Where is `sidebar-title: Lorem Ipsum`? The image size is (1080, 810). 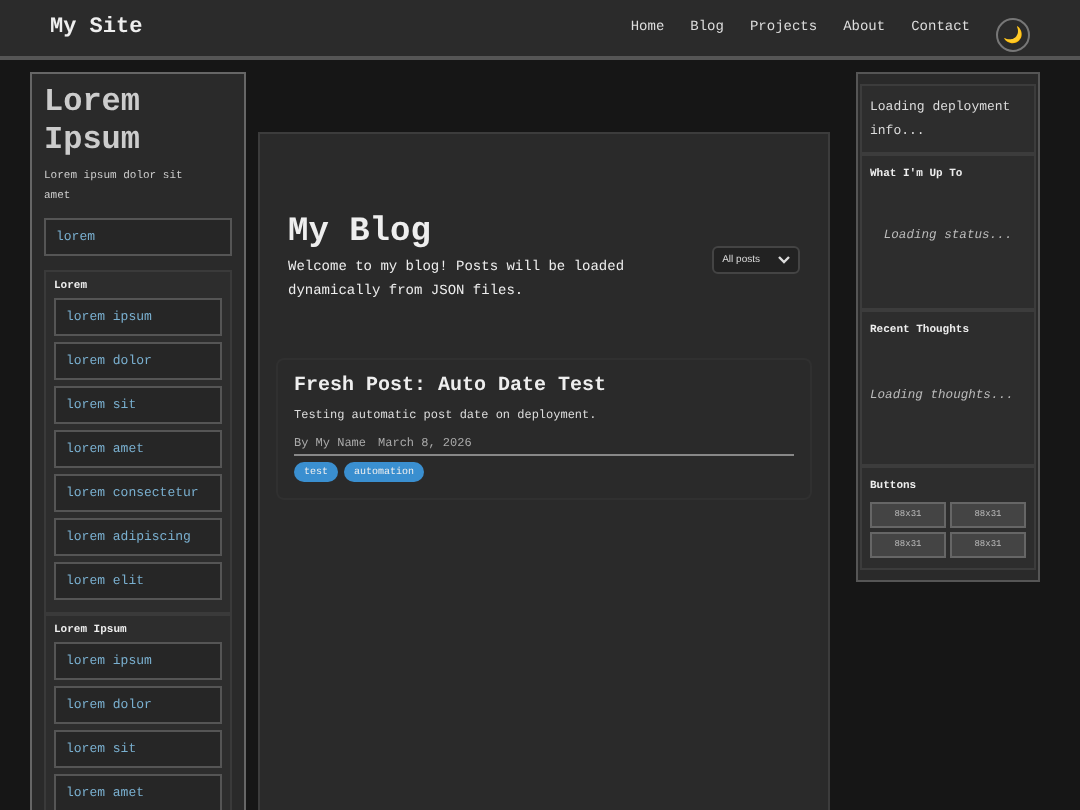 sidebar-title: Lorem Ipsum is located at coordinates (93, 122).